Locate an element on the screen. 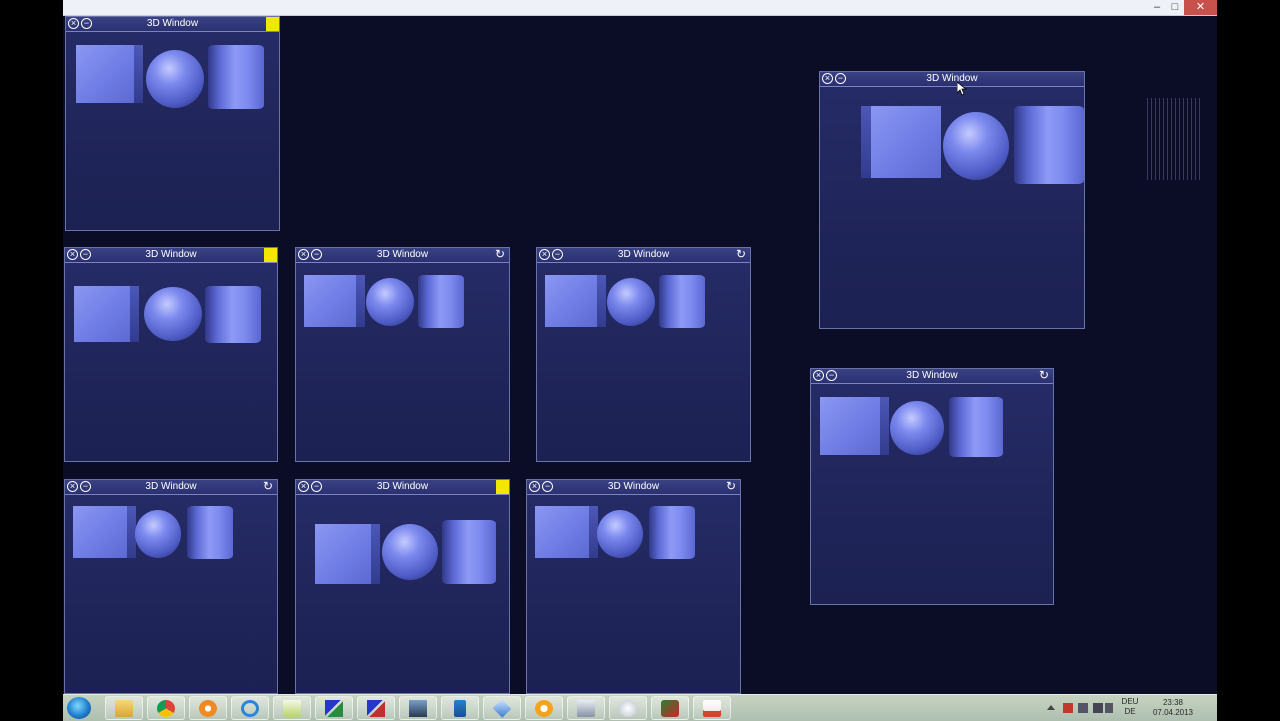 The width and height of the screenshot is (1280, 721). volume-icon is located at coordinates (1098, 708).